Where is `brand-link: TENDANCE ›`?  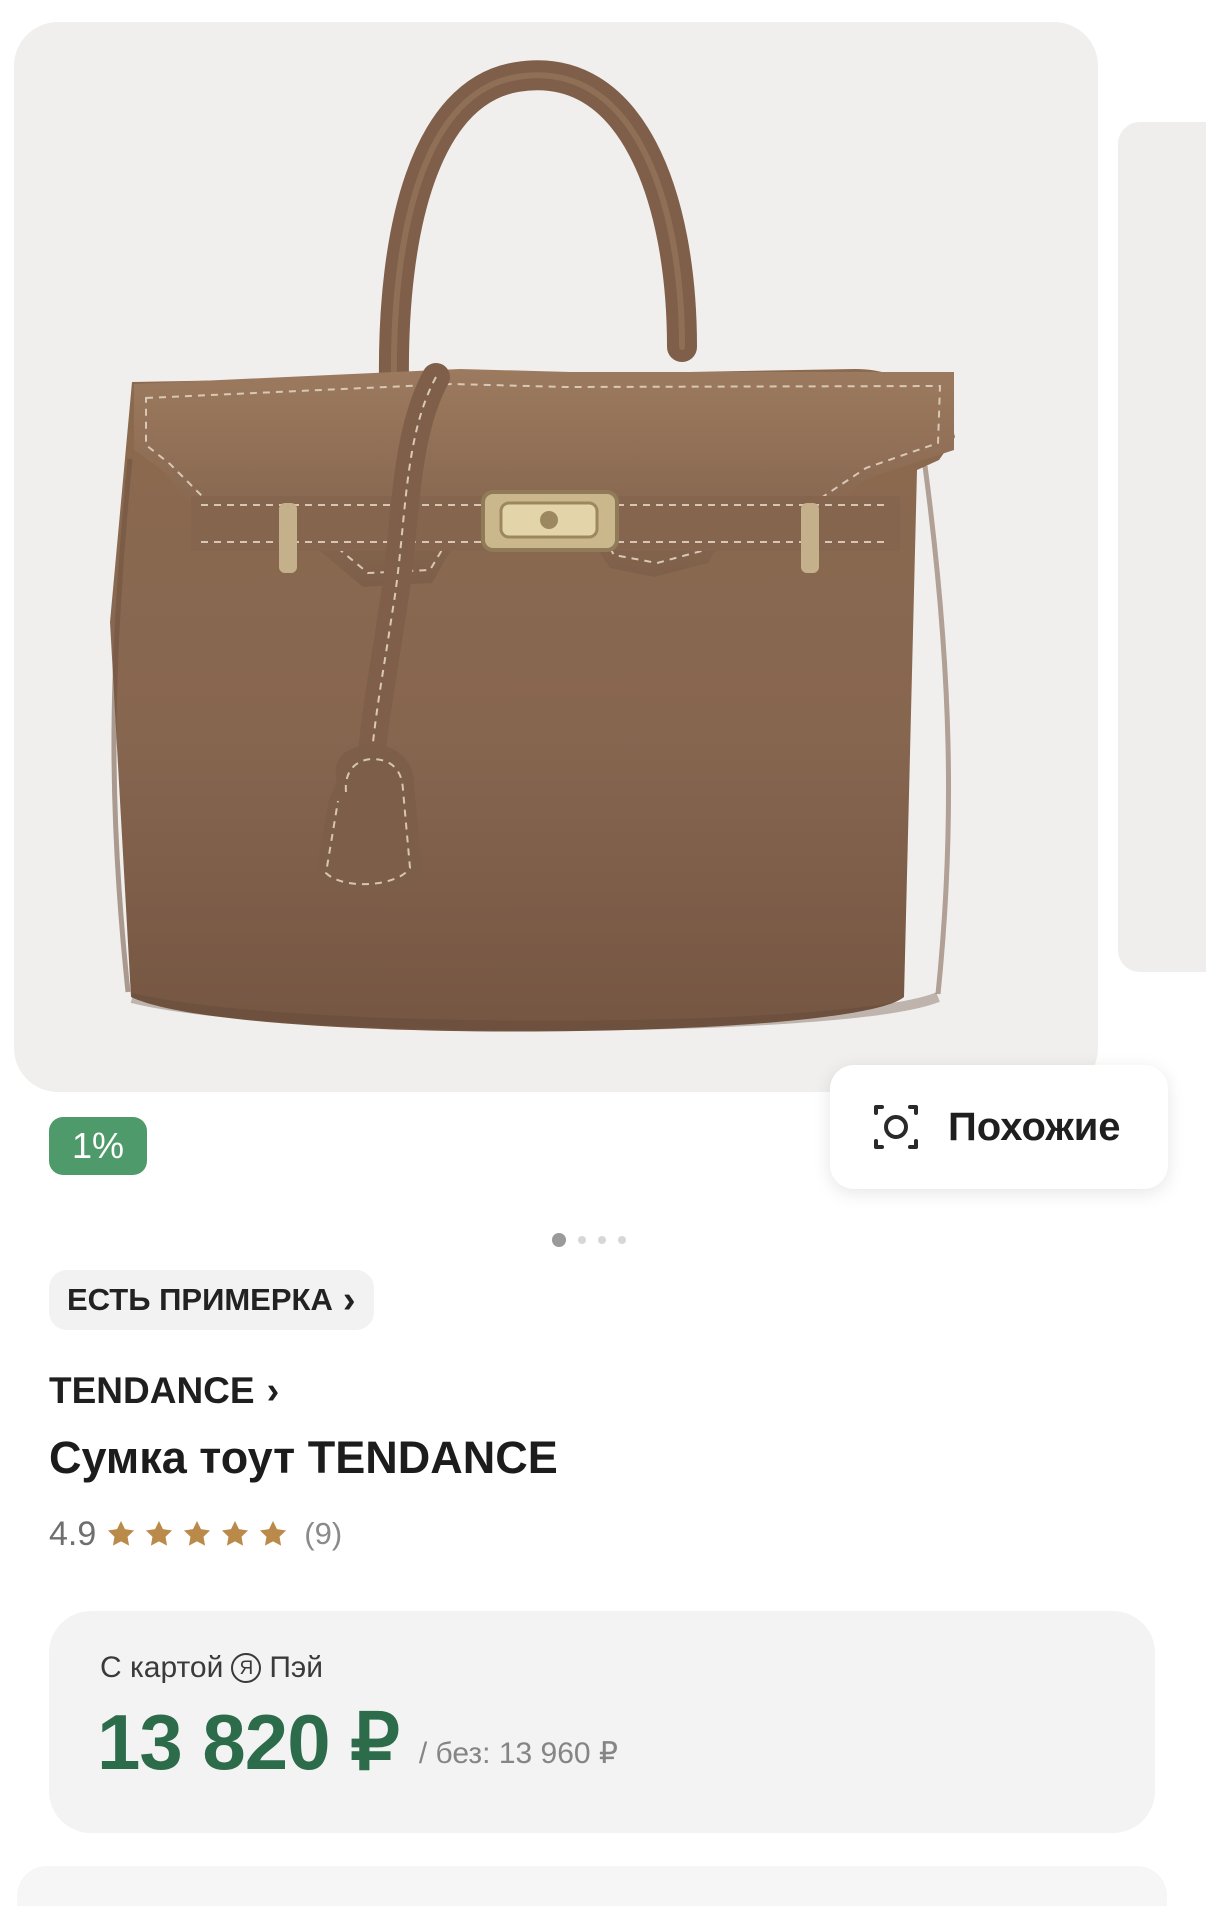
brand-link: TENDANCE › is located at coordinates (164, 1391).